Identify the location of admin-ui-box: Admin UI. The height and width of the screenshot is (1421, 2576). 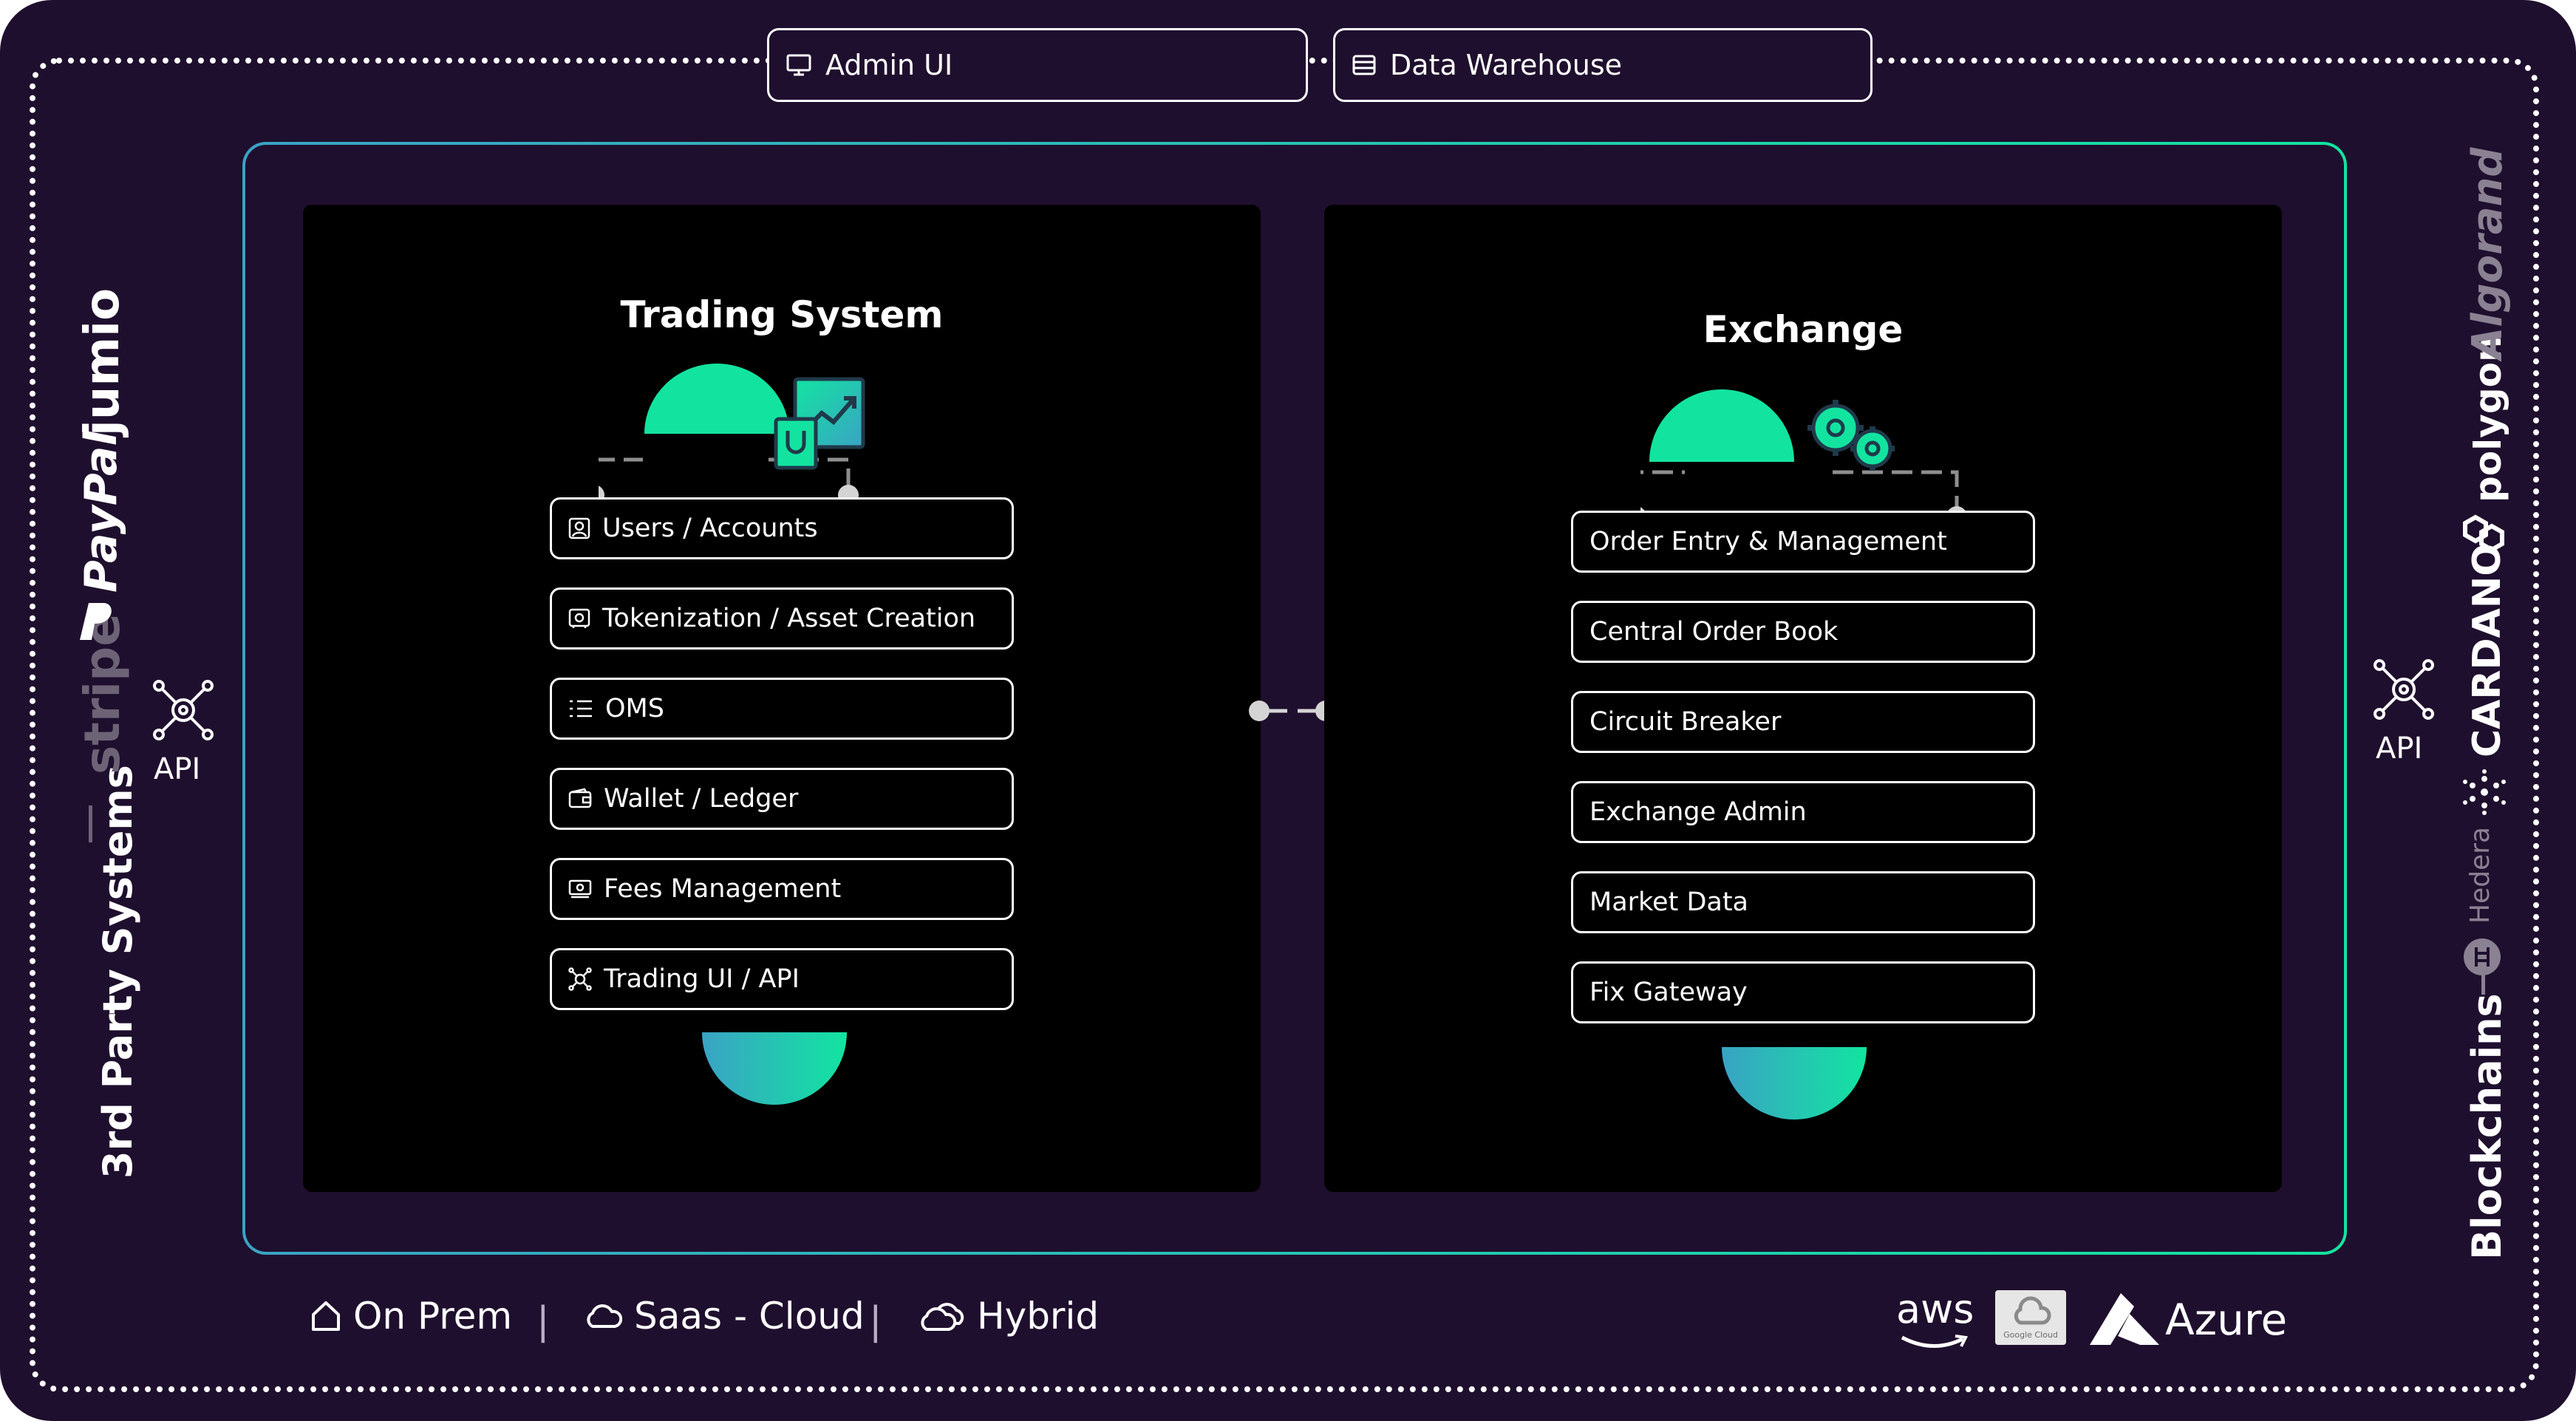
(1037, 65).